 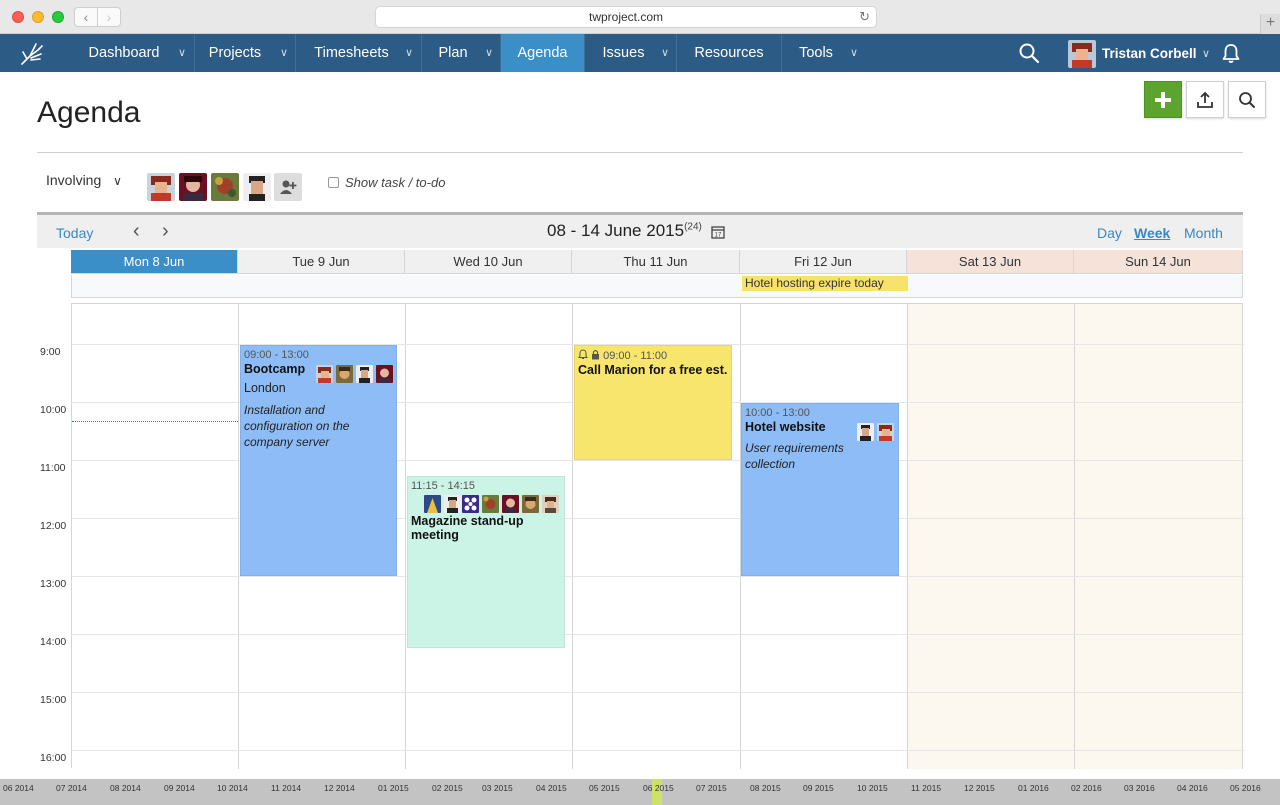 I want to click on hour-label: 9:00, so click(x=50, y=352).